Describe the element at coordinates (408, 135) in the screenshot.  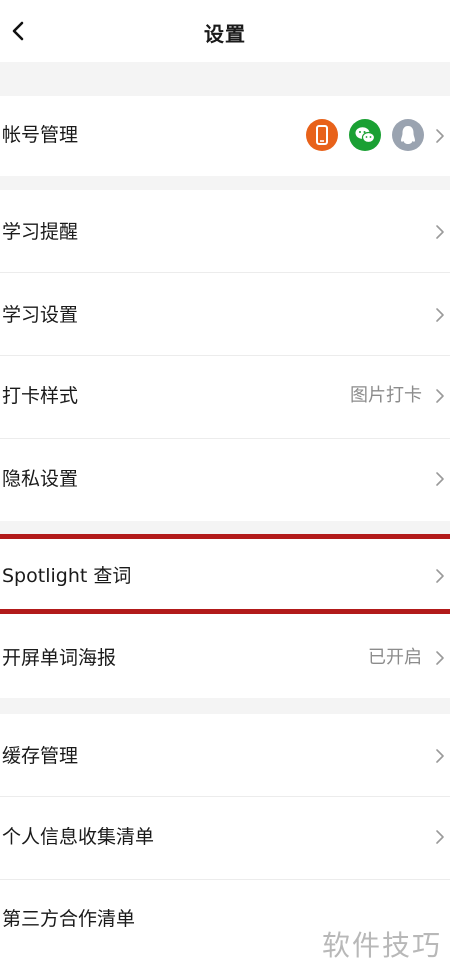
I see `qq-icon` at that location.